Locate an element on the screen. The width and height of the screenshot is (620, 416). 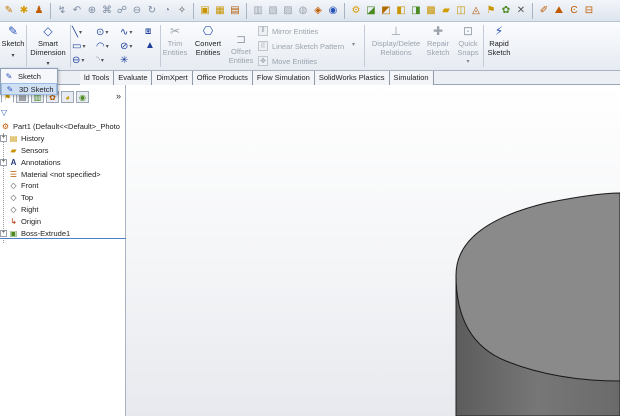
offset-entities-button: ⊐ Offset Entities is located at coordinates (241, 49).